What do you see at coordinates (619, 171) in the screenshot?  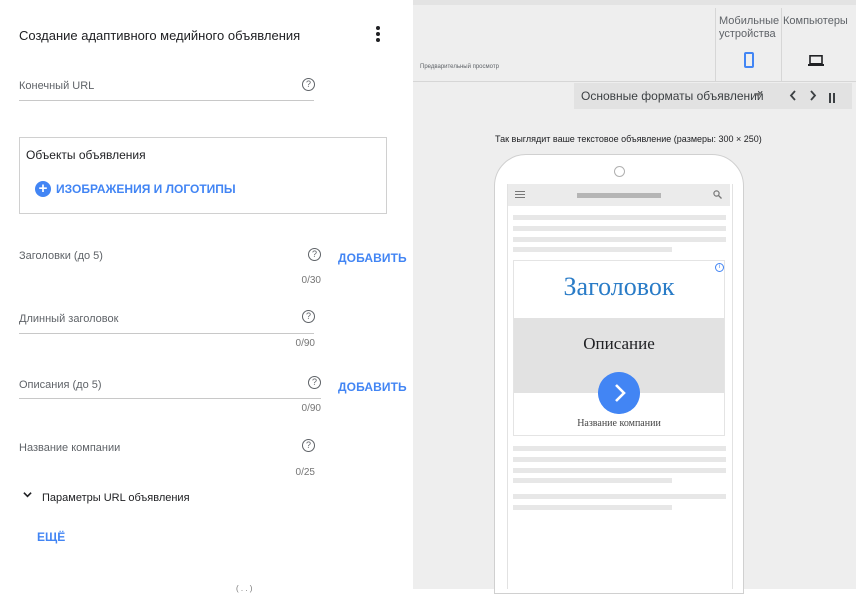 I see `phone-speaker` at bounding box center [619, 171].